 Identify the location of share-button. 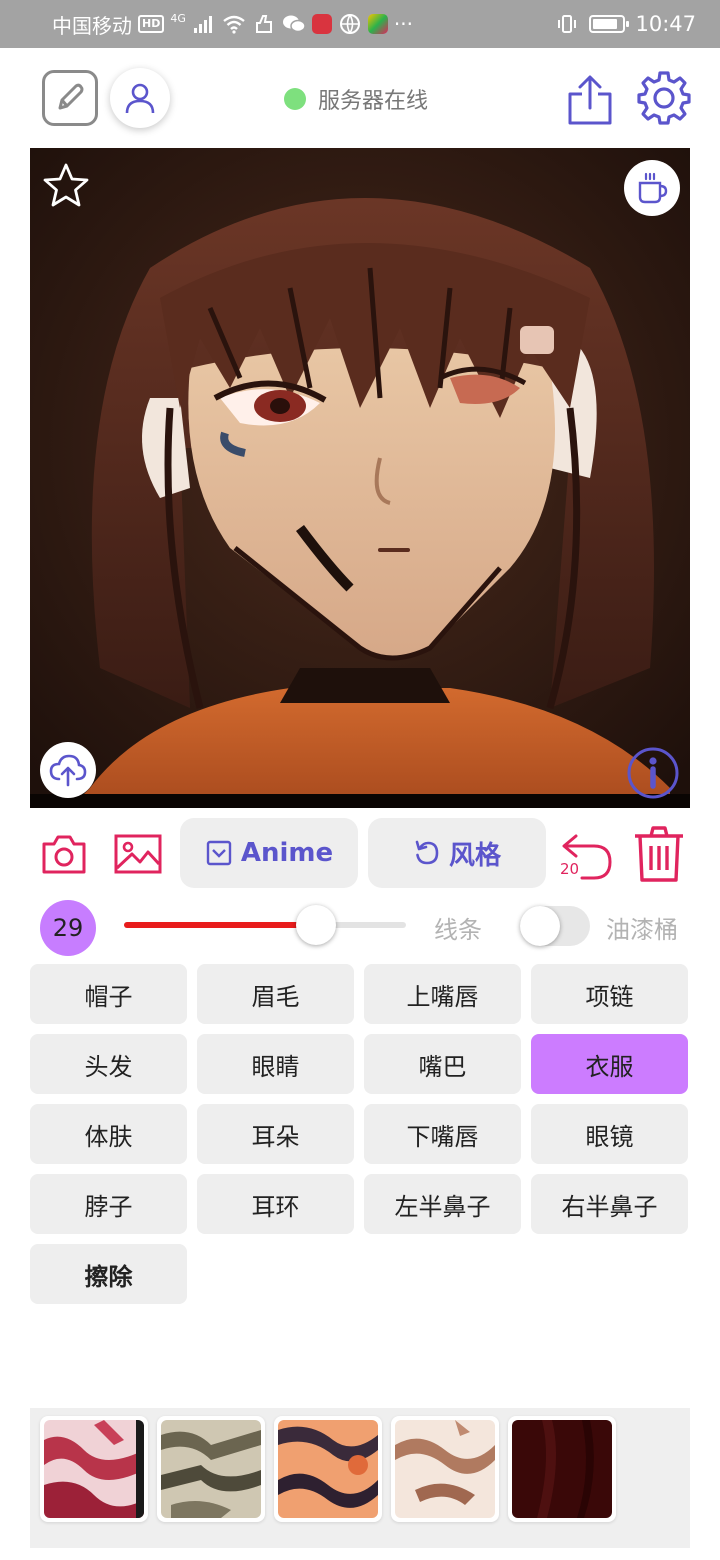
(590, 100).